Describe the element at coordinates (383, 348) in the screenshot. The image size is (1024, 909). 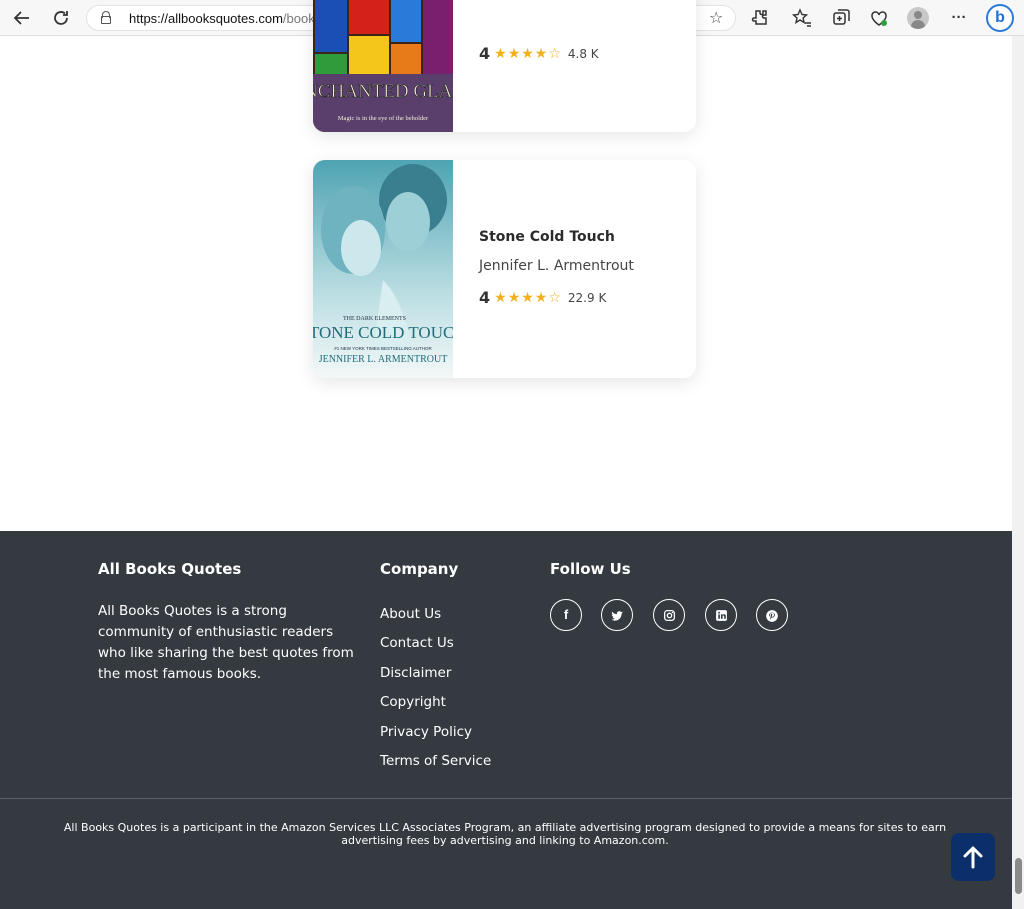
I see `cover-bestseller: #1 NEW YORK TIMES BESTSELLING AUTHOR` at that location.